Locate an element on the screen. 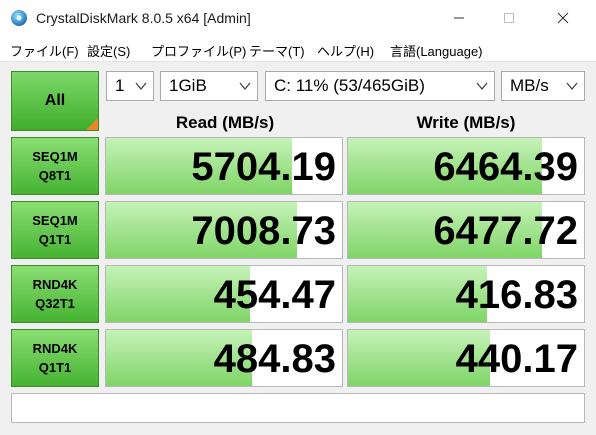 The height and width of the screenshot is (435, 596). write-value: 416.83 is located at coordinates (516, 295).